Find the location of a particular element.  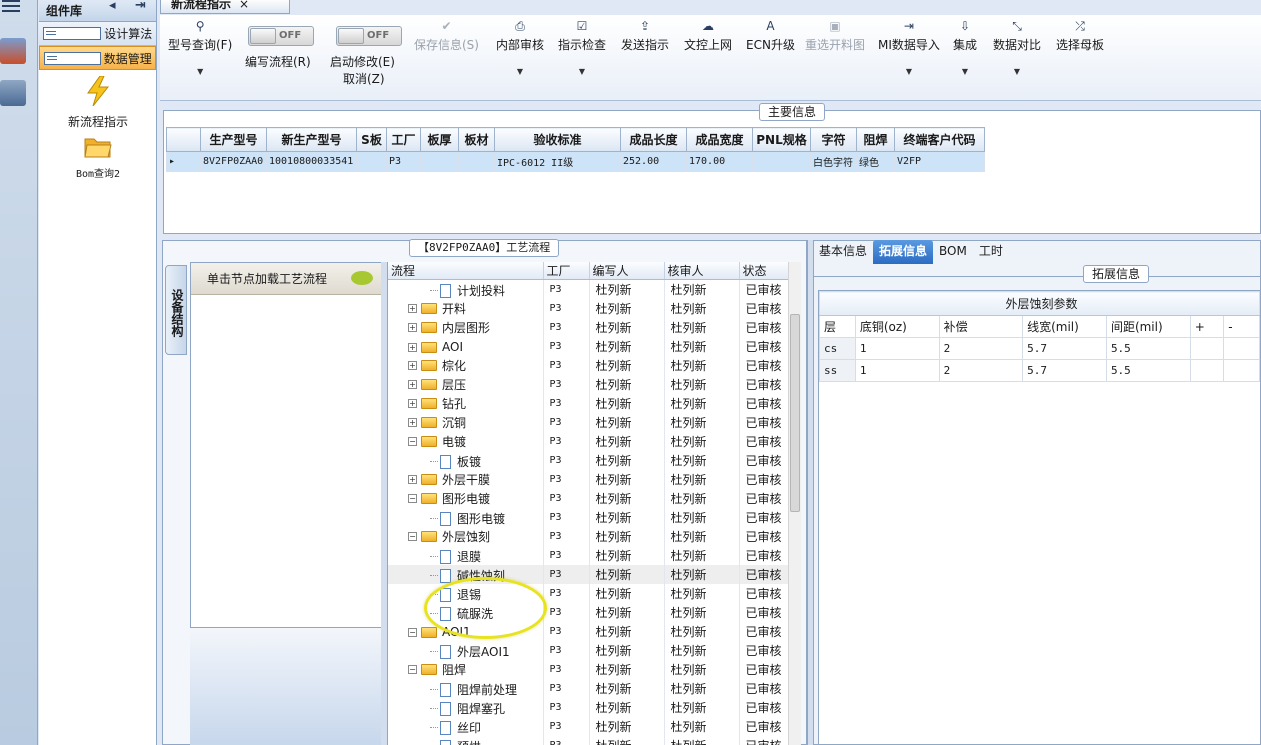

etch-column-header: + is located at coordinates (1207, 326).